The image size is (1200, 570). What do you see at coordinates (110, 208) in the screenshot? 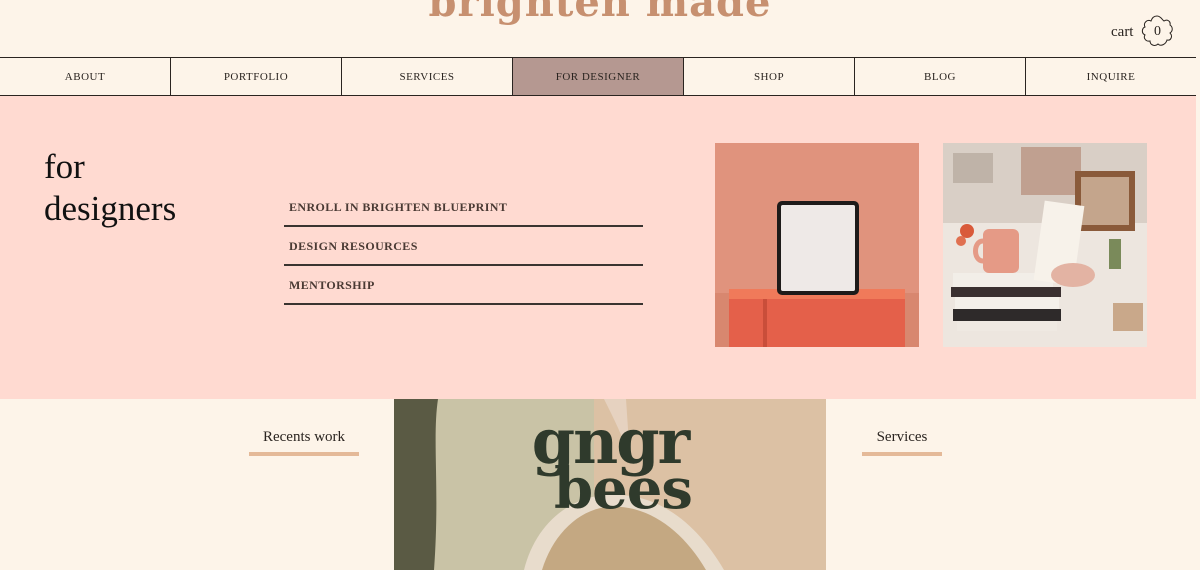
I see `page-title-line2: designers` at bounding box center [110, 208].